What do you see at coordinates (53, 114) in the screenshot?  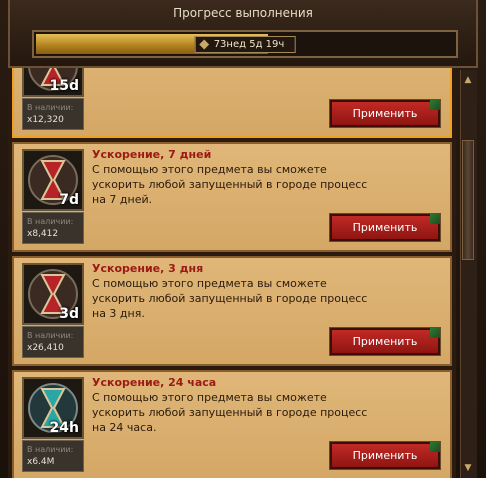 I see `stock-box: В наличии: x12,320` at bounding box center [53, 114].